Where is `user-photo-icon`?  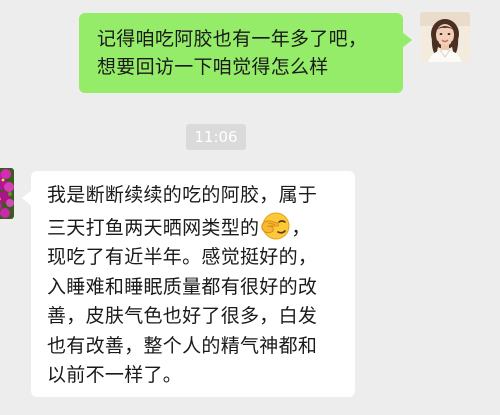
user-photo-icon is located at coordinates (445, 37).